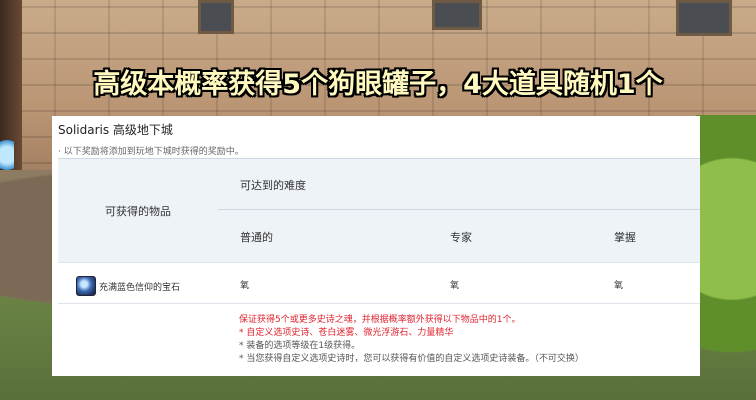 The width and height of the screenshot is (756, 400). Describe the element at coordinates (115, 130) in the screenshot. I see `panel-title: Solidaris 高级地下城` at that location.